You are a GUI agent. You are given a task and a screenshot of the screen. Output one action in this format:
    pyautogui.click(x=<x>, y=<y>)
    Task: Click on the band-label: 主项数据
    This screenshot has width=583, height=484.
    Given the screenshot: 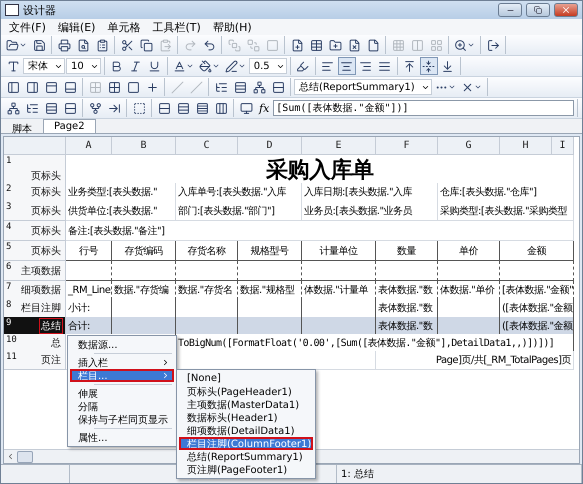 What is the action you would take?
    pyautogui.click(x=41, y=271)
    